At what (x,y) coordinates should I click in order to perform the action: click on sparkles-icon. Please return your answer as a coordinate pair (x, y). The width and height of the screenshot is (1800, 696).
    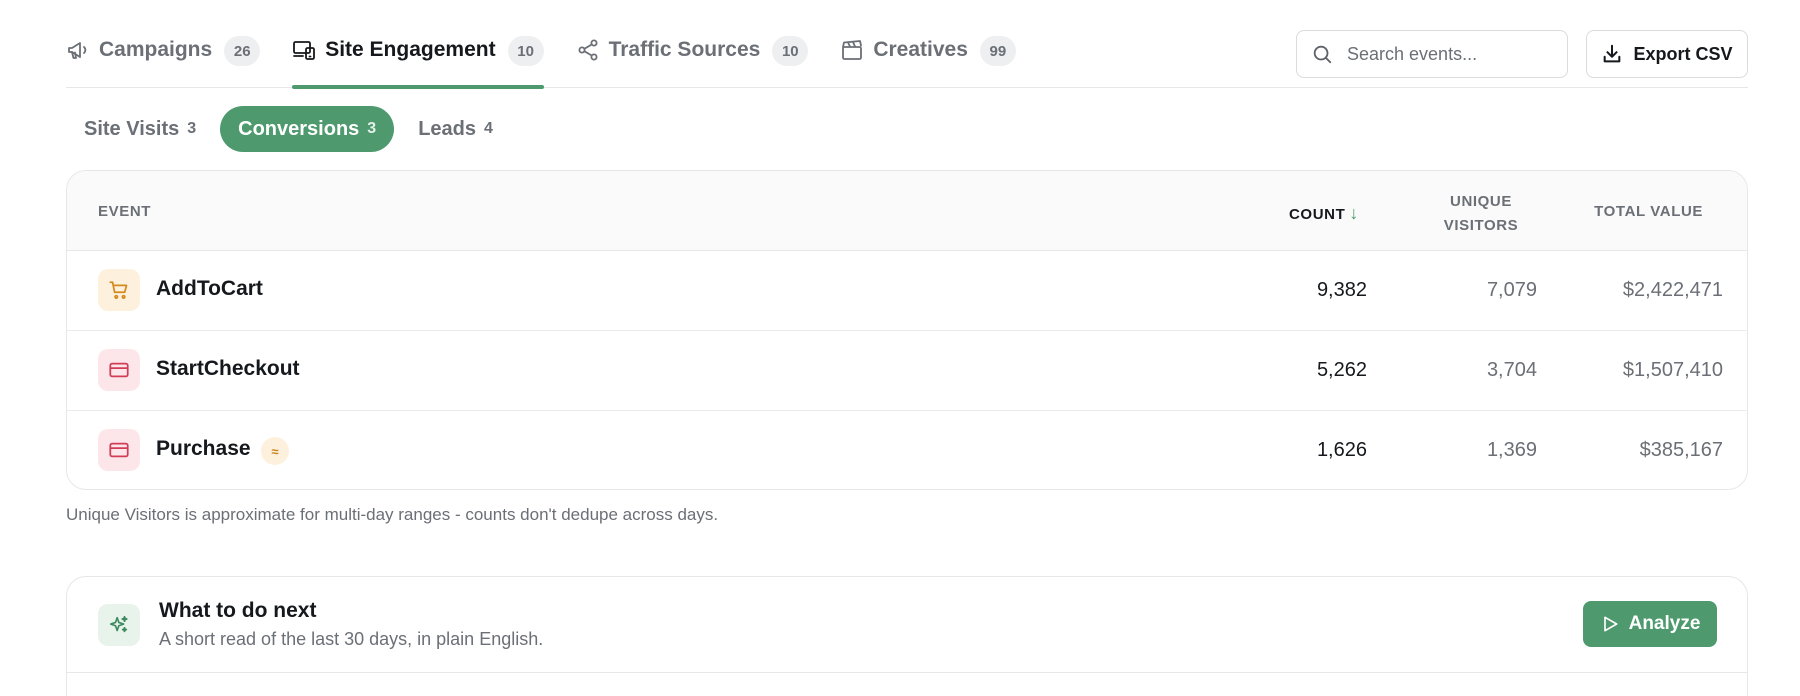
    Looking at the image, I should click on (119, 625).